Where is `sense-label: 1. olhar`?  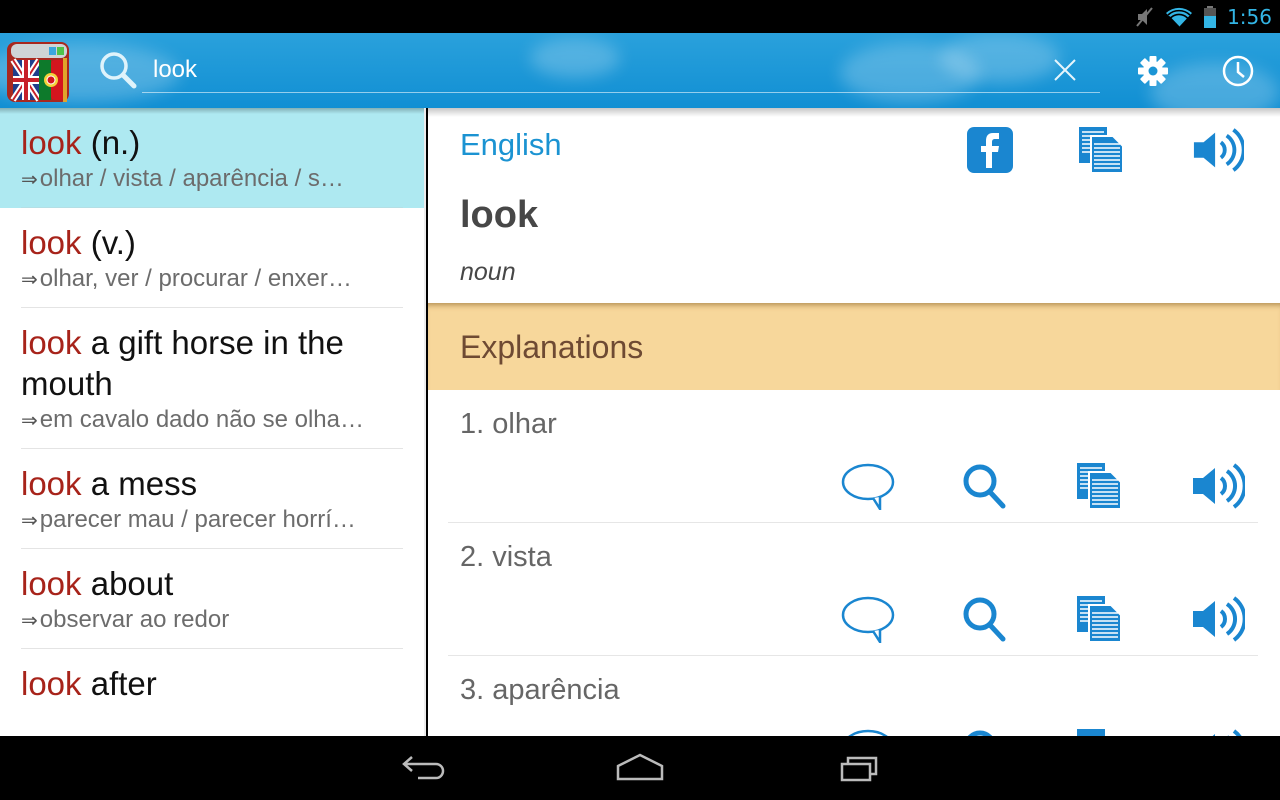 sense-label: 1. olhar is located at coordinates (508, 424).